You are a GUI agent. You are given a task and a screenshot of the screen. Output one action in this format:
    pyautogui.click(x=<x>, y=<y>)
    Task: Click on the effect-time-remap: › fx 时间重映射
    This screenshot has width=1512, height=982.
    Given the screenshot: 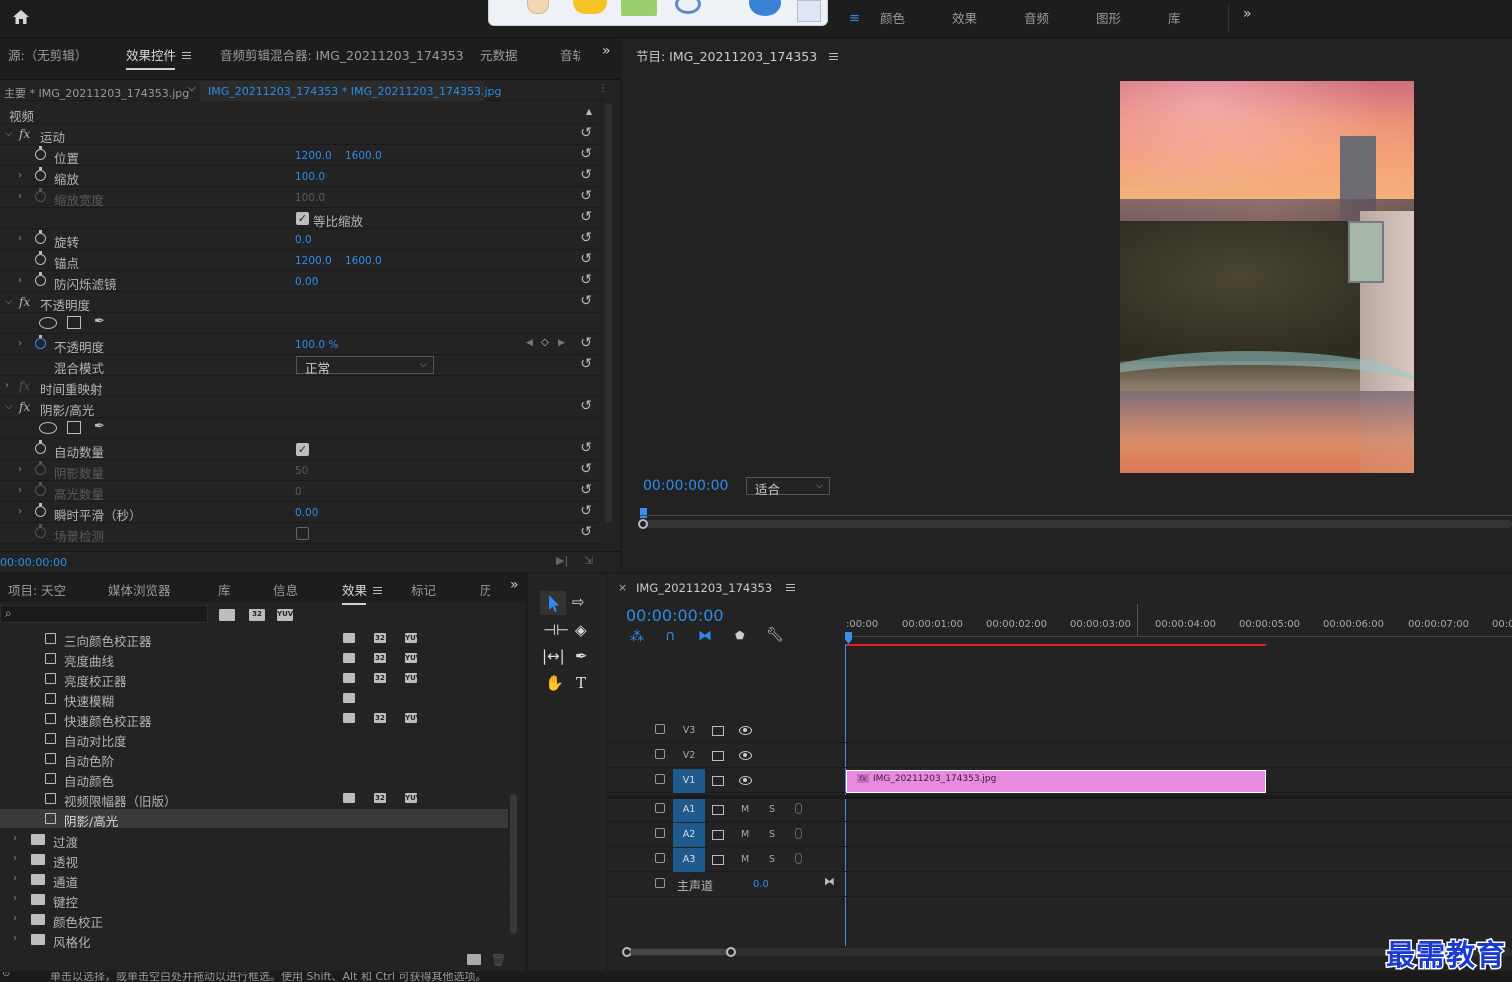 What is the action you would take?
    pyautogui.click(x=300, y=386)
    